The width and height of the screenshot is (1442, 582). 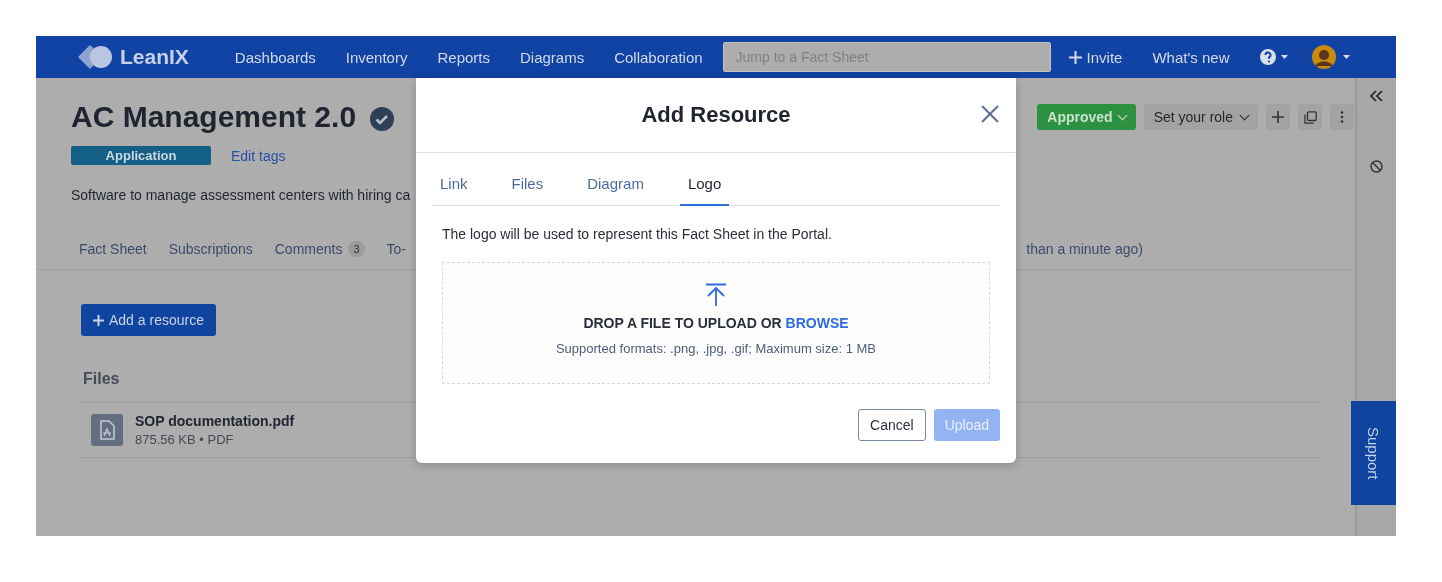 I want to click on section-heading: Files, so click(x=102, y=379).